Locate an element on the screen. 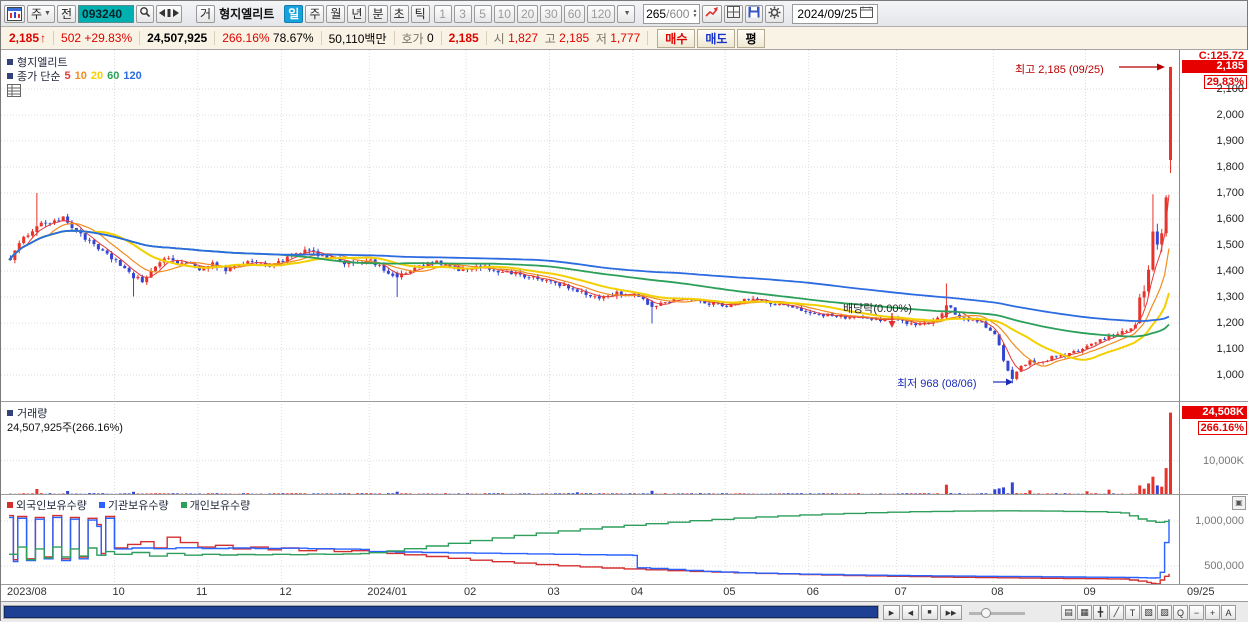 Image resolution: width=1248 pixels, height=622 pixels. annotation-low: 최저 968 (08/06) is located at coordinates (937, 383).